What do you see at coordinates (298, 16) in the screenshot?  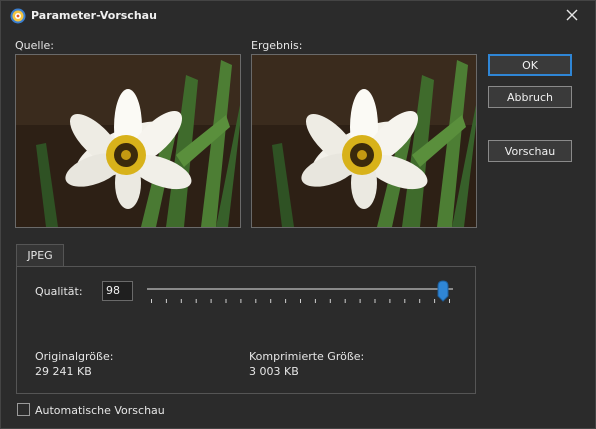 I see `title-bar: Parameter-Vorschau` at bounding box center [298, 16].